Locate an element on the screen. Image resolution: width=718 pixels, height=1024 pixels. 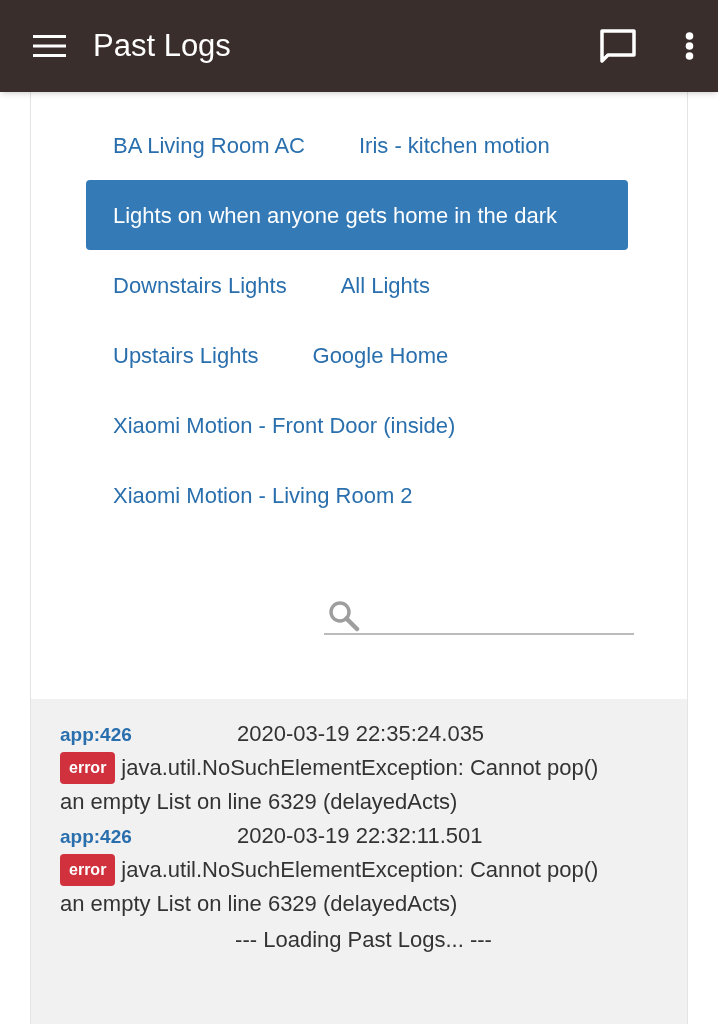
rule-filter-link: Iris - kitchen motion is located at coordinates (454, 145).